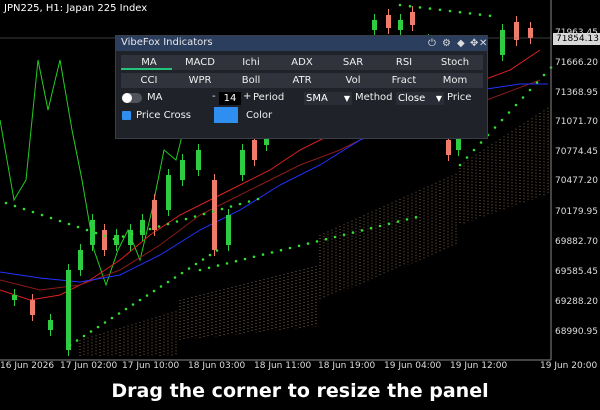 Image resolution: width=600 pixels, height=410 pixels. What do you see at coordinates (353, 80) in the screenshot?
I see `tab-vol: Vol` at bounding box center [353, 80].